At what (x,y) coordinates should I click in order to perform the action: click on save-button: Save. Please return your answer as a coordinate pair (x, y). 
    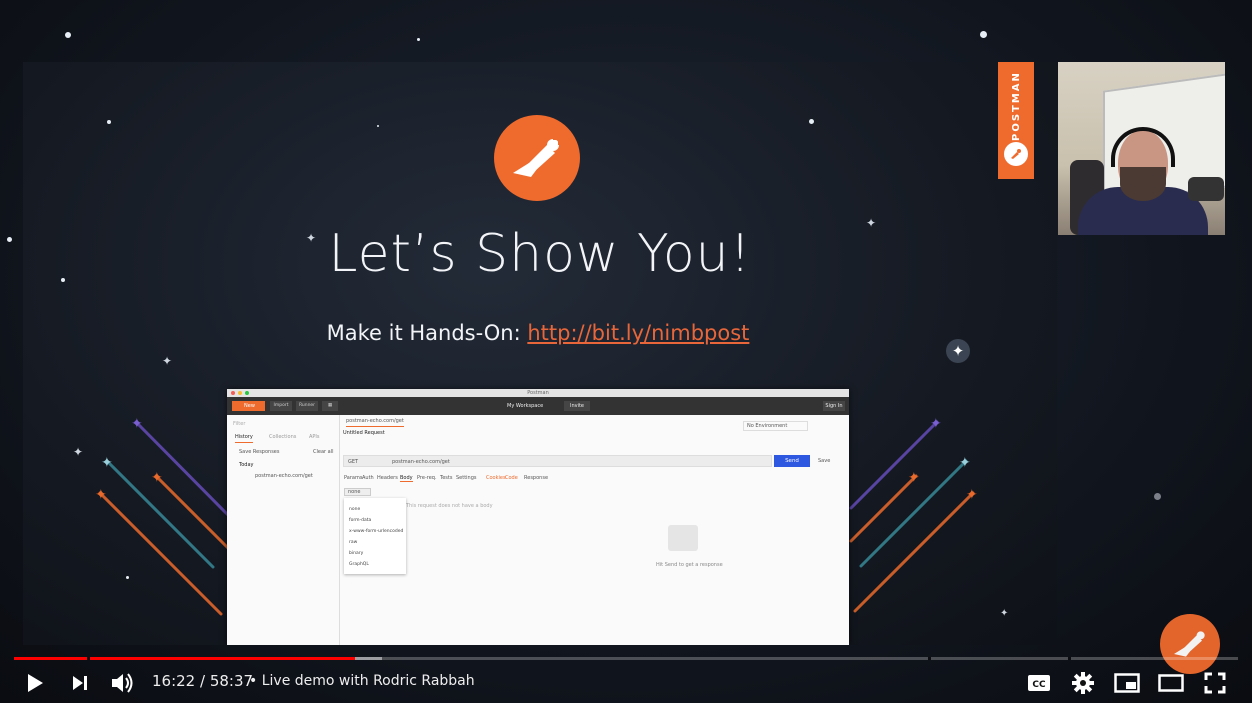
    Looking at the image, I should click on (824, 461).